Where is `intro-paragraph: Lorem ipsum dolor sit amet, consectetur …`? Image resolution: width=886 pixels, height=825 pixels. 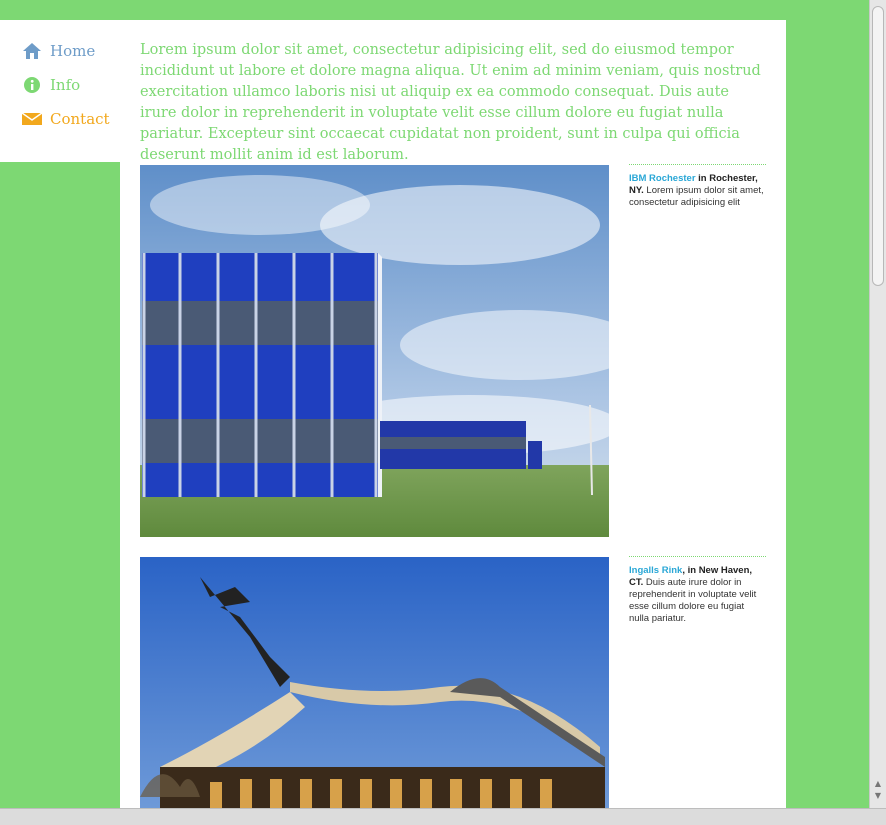 intro-paragraph: Lorem ipsum dolor sit amet, consectetur … is located at coordinates (450, 102).